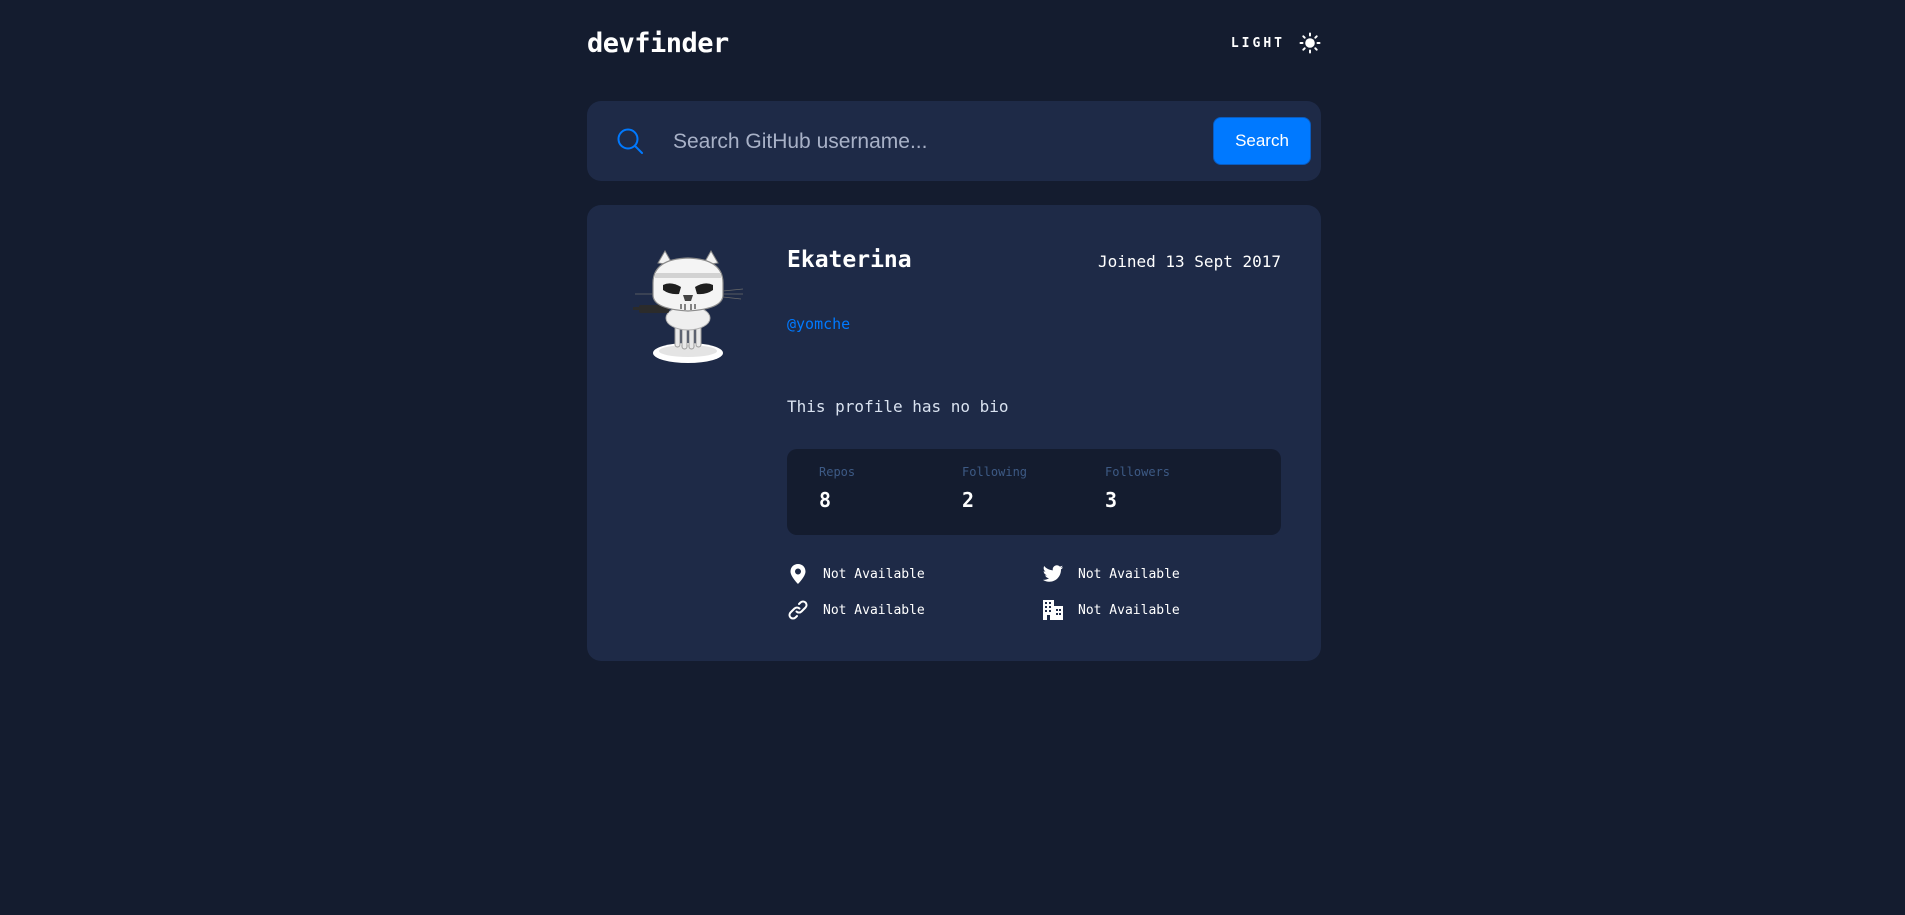 The width and height of the screenshot is (1905, 915). Describe the element at coordinates (1138, 472) in the screenshot. I see `stat-label: Followers` at that location.